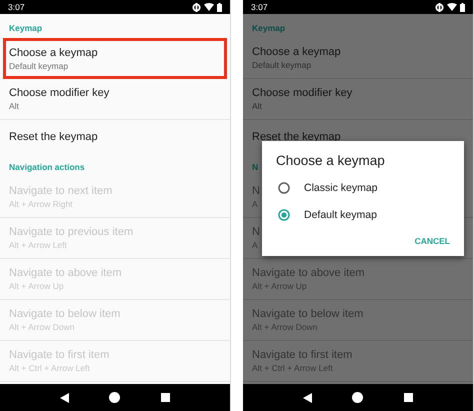 Image resolution: width=474 pixels, height=411 pixels. What do you see at coordinates (115, 58) in the screenshot?
I see `highlighted-setting-row: Choose a keymap Default keymap` at bounding box center [115, 58].